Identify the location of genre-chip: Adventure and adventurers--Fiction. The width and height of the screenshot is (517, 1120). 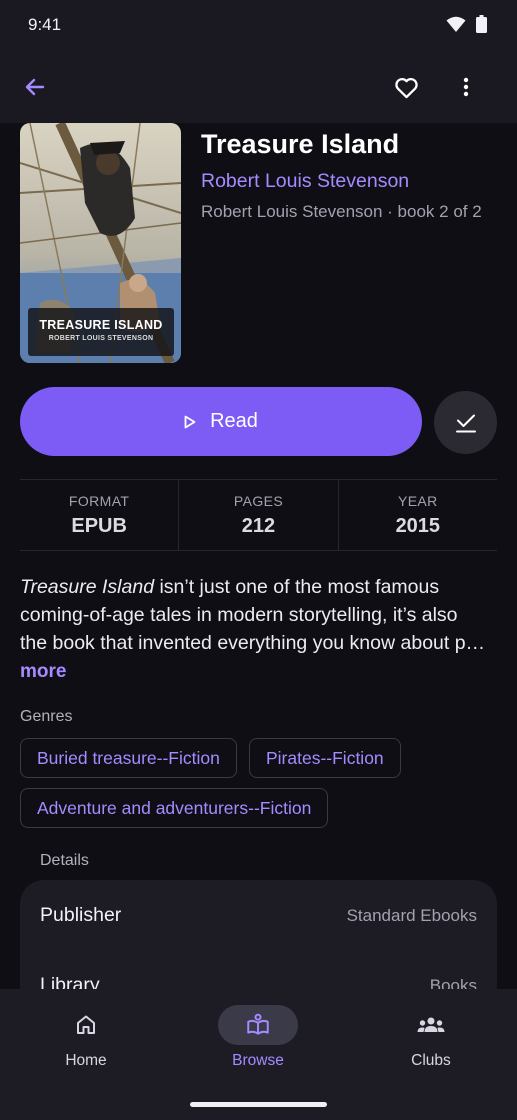
(174, 808).